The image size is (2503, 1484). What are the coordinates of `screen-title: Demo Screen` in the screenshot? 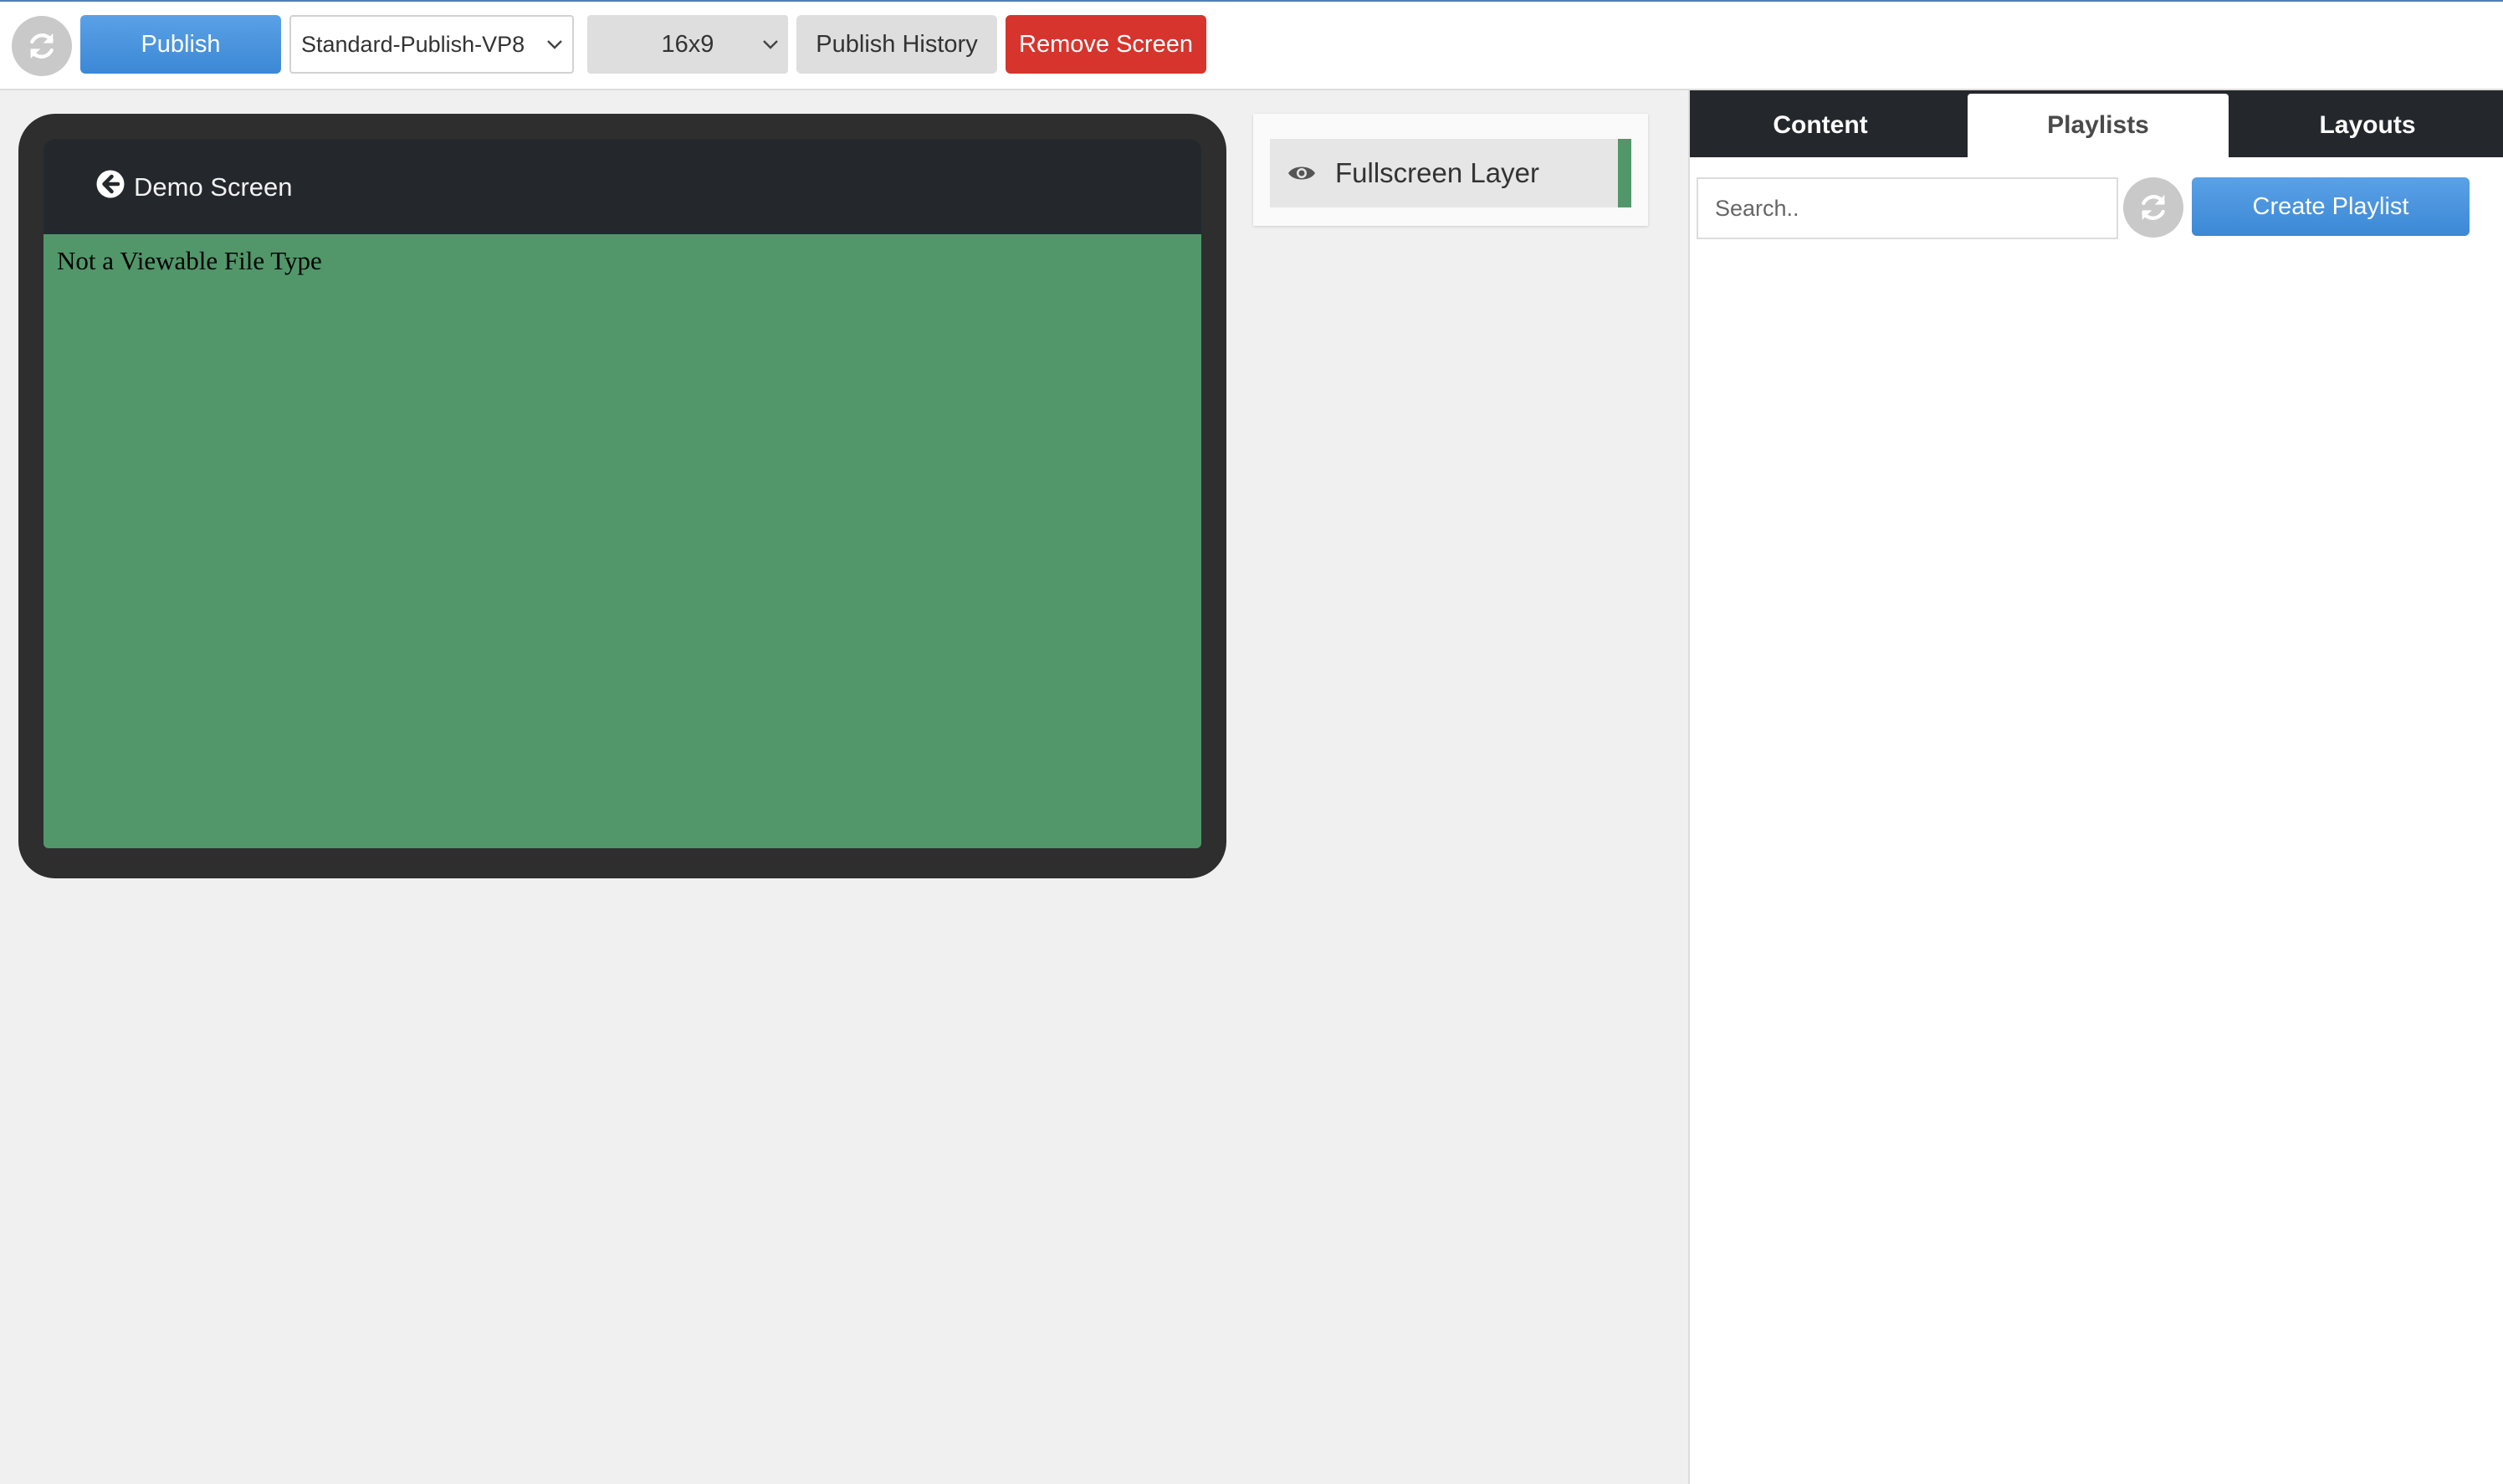 It's located at (213, 187).